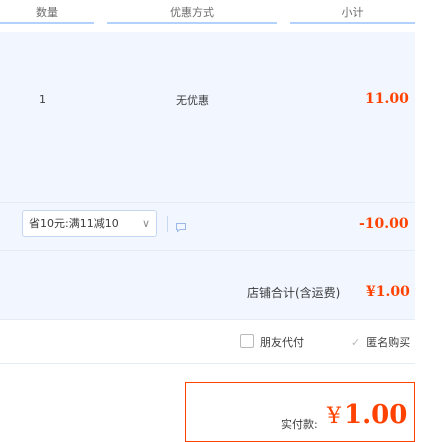 This screenshot has height=442, width=433. What do you see at coordinates (42, 99) in the screenshot?
I see `item-quantity: 1` at bounding box center [42, 99].